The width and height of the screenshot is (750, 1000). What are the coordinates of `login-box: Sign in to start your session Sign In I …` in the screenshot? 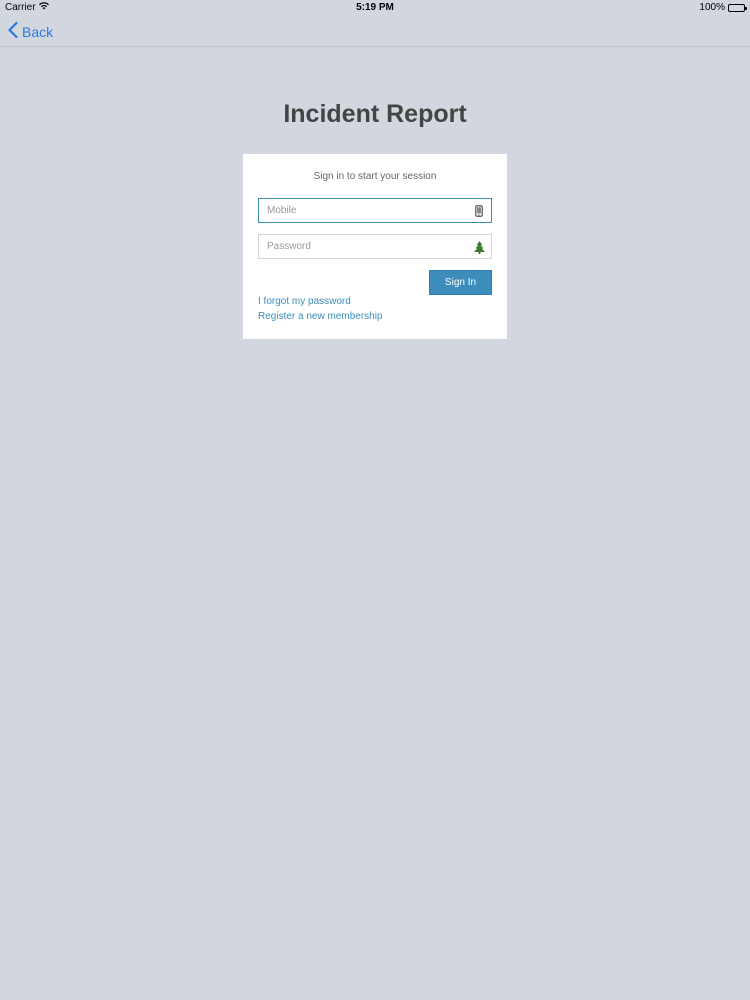 It's located at (375, 246).